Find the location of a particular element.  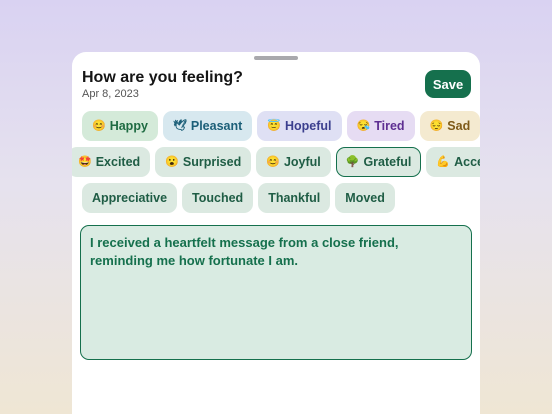

chip-label: Happy is located at coordinates (128, 126).